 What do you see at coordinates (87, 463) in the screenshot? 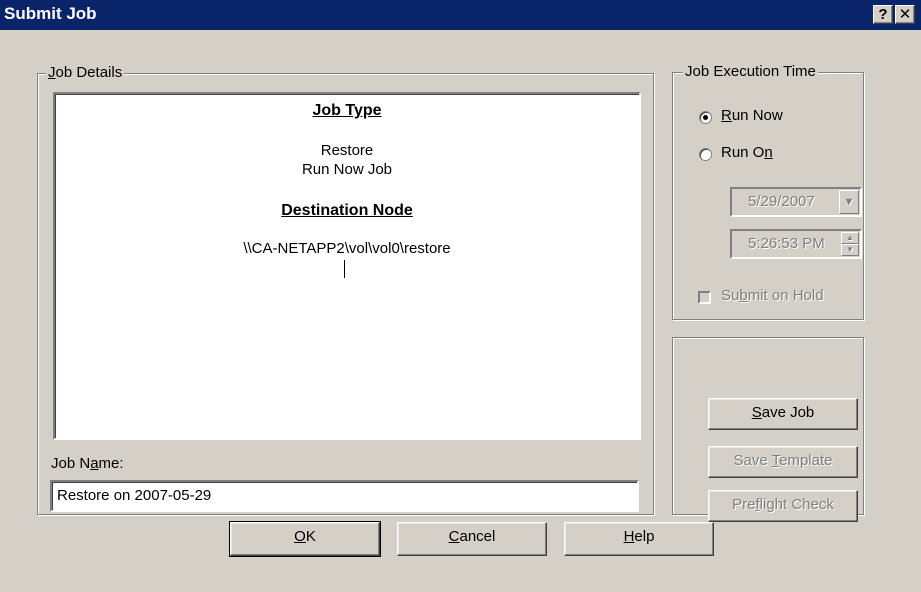
I see `job-name-label: Job Name:` at bounding box center [87, 463].